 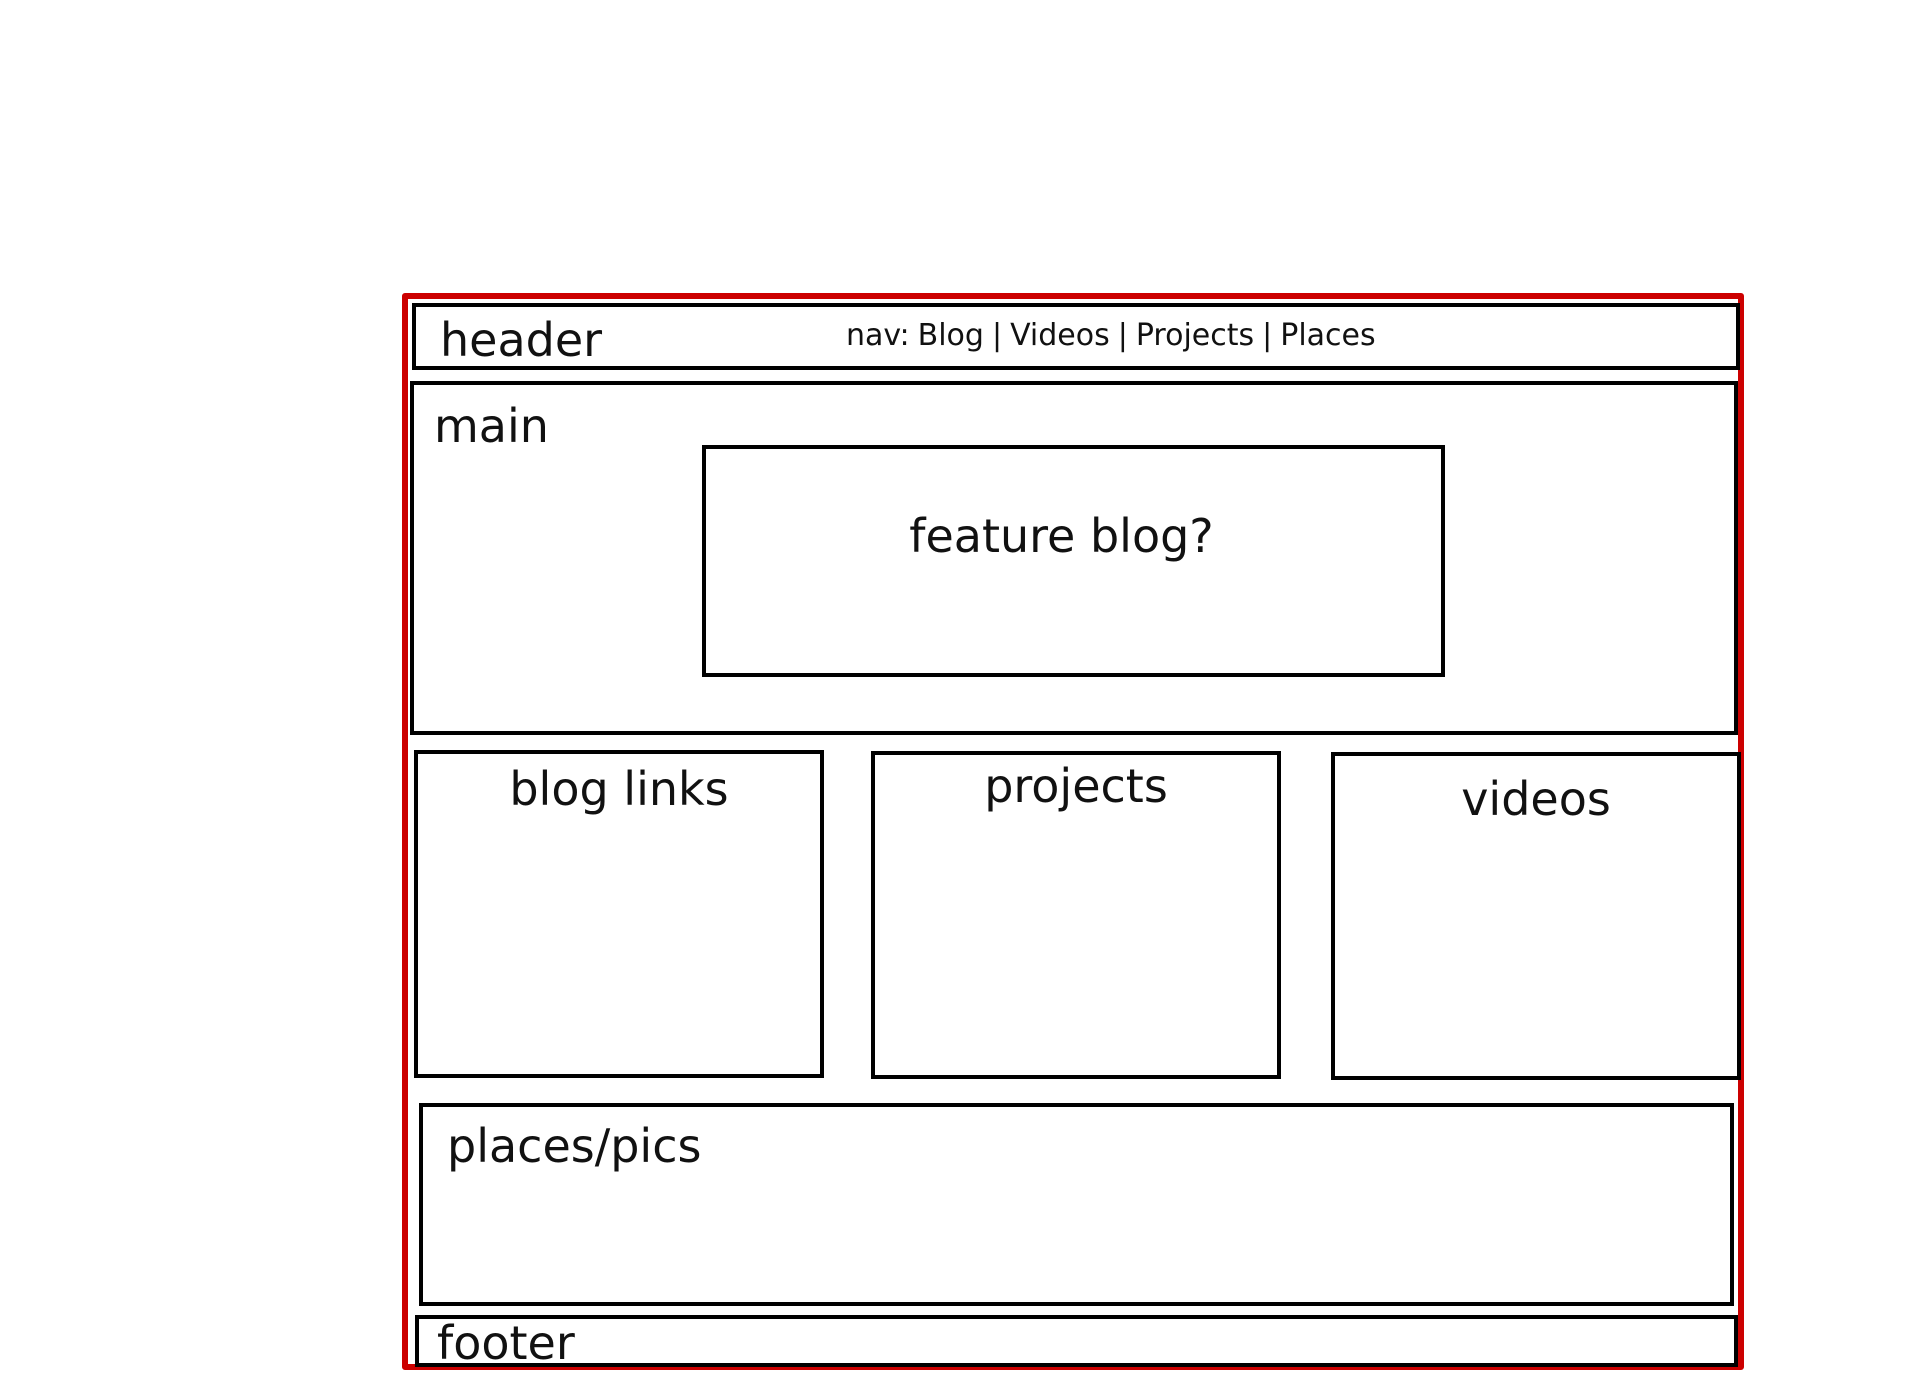 I want to click on blog-links-label: blog links, so click(x=619, y=789).